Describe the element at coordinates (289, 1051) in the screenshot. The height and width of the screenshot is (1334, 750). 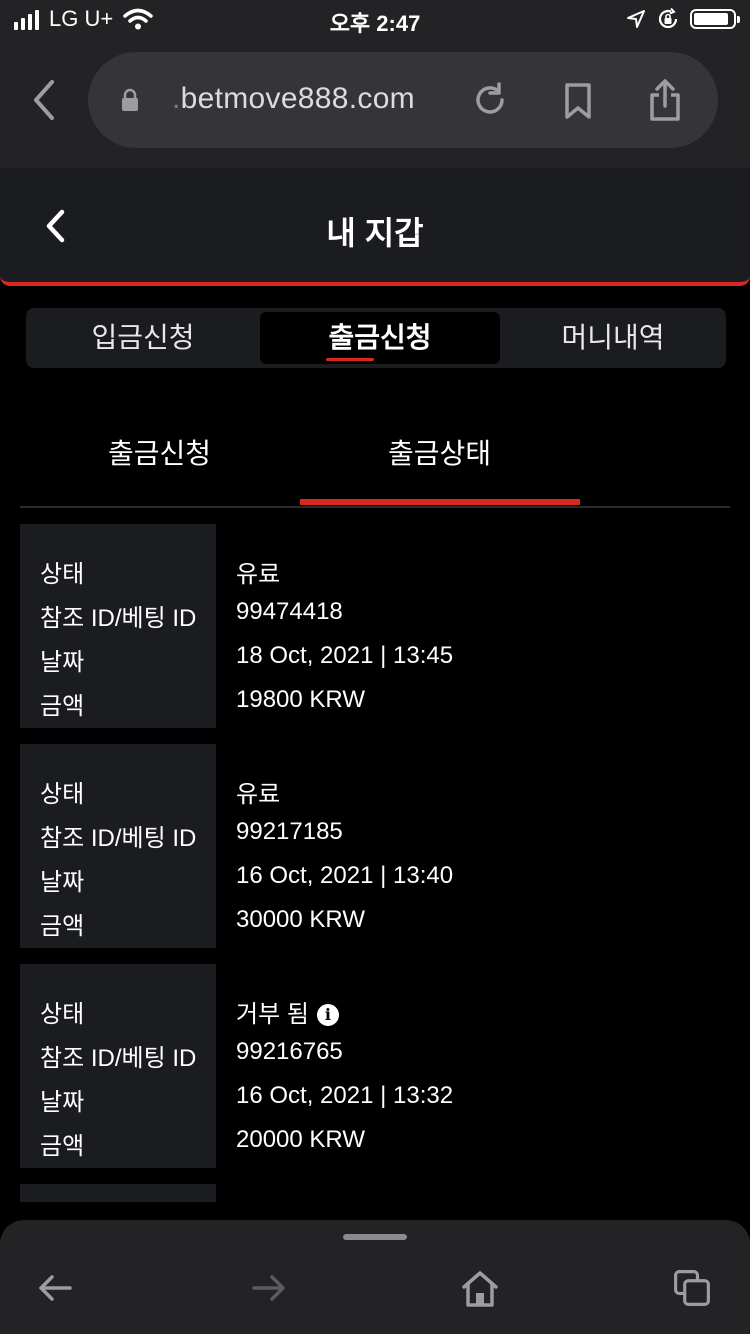
I see `ref-id-value: 99216765` at that location.